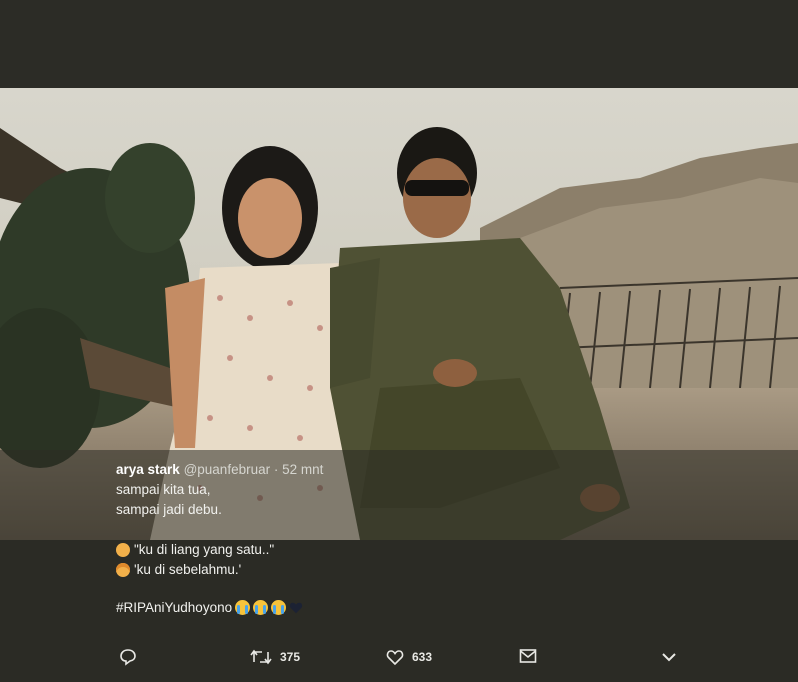  I want to click on black-heart-icon, so click(296, 607).